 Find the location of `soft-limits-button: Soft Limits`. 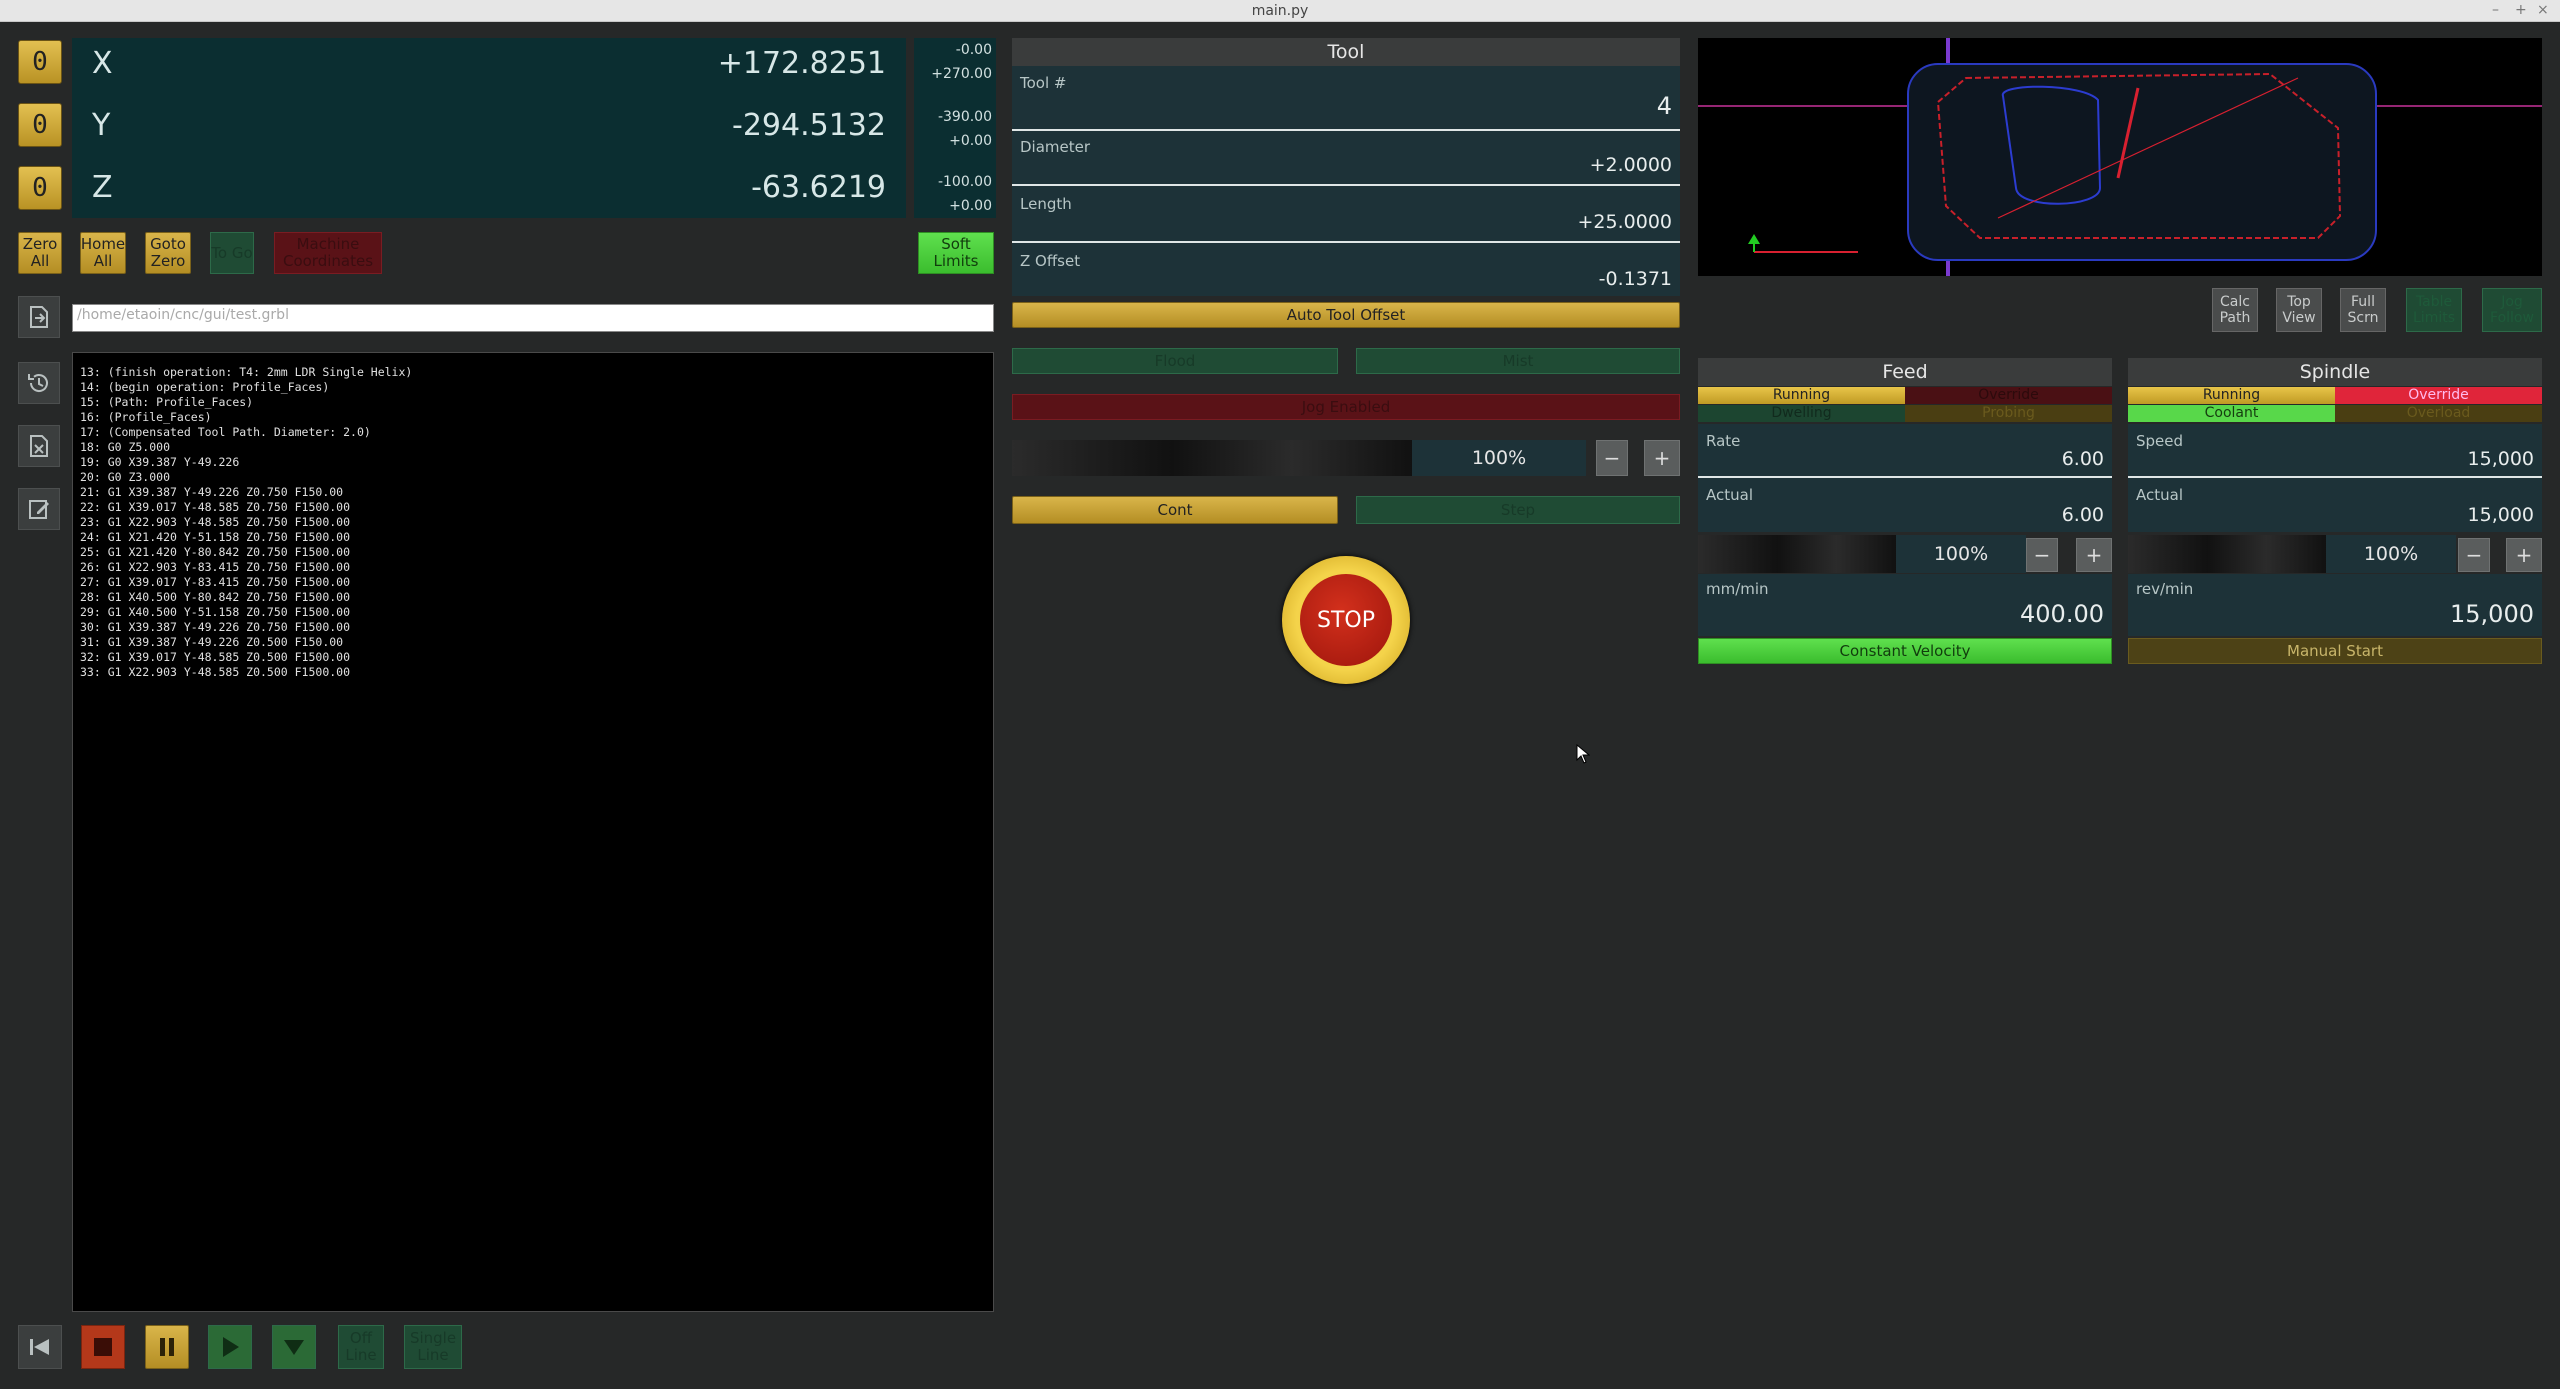

soft-limits-button: Soft Limits is located at coordinates (956, 253).